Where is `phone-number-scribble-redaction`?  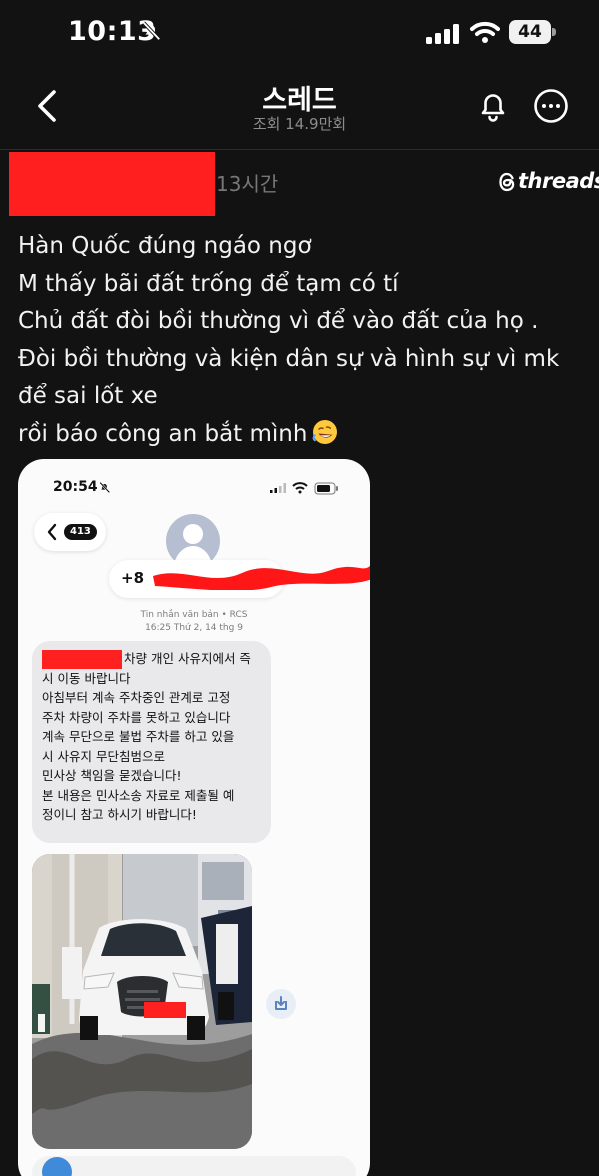
phone-number-scribble-redaction is located at coordinates (261, 578).